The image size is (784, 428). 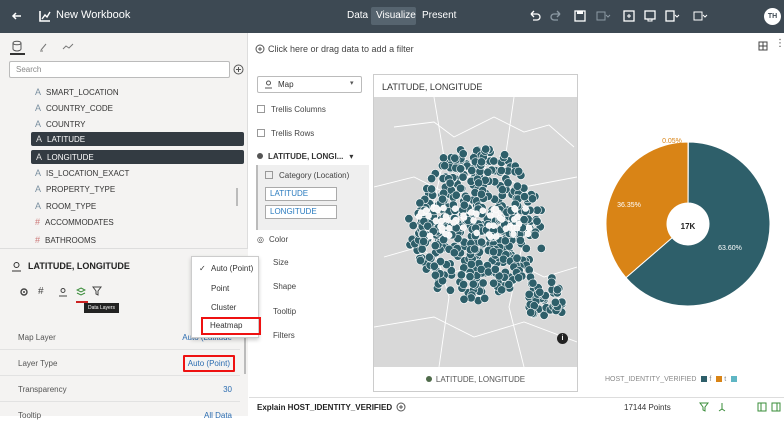 I want to click on pill-label: LONGITUDE, so click(x=293, y=211).